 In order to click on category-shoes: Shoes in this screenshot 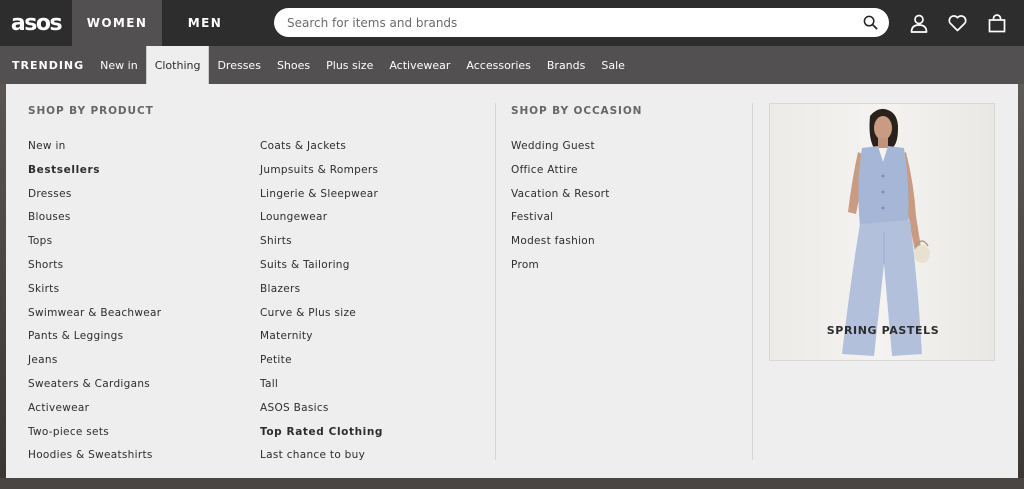, I will do `click(293, 65)`.